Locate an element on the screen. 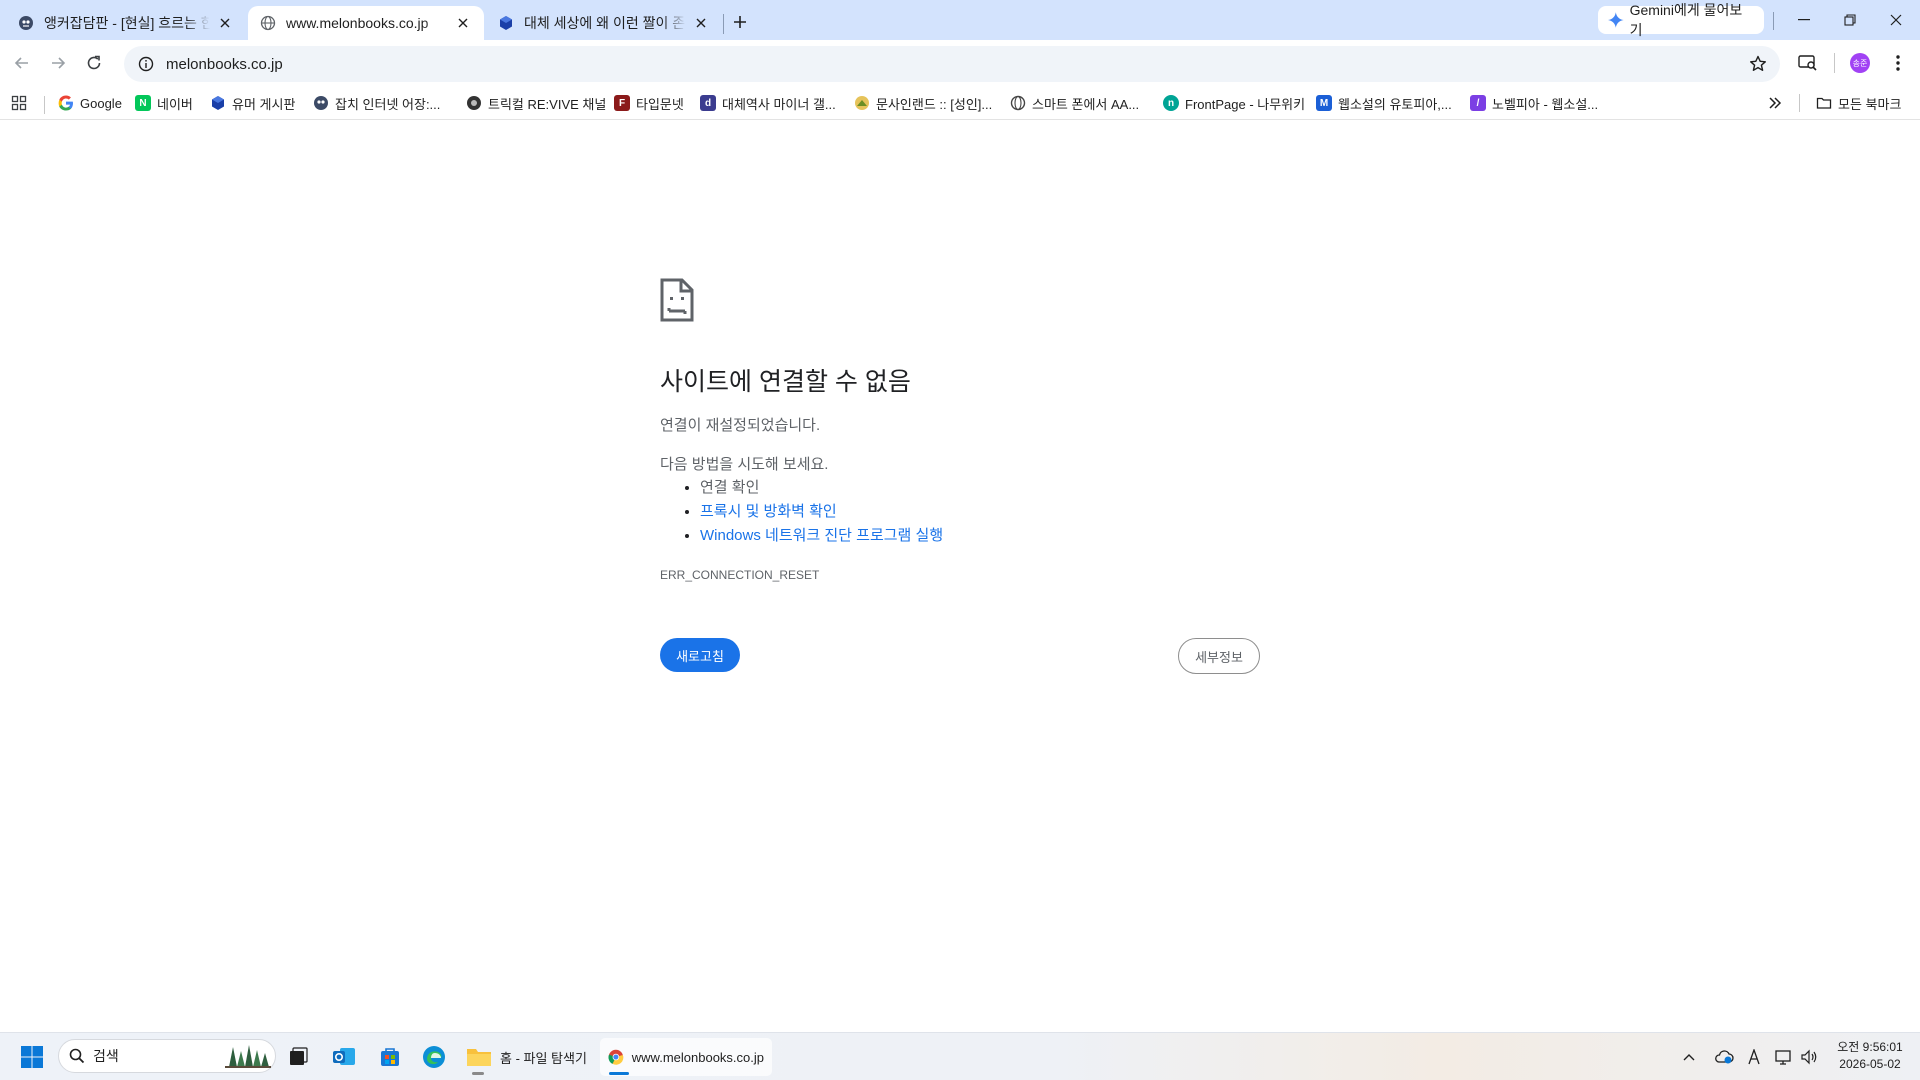 This screenshot has height=1080, width=1920. onedrive-tray is located at coordinates (1724, 1057).